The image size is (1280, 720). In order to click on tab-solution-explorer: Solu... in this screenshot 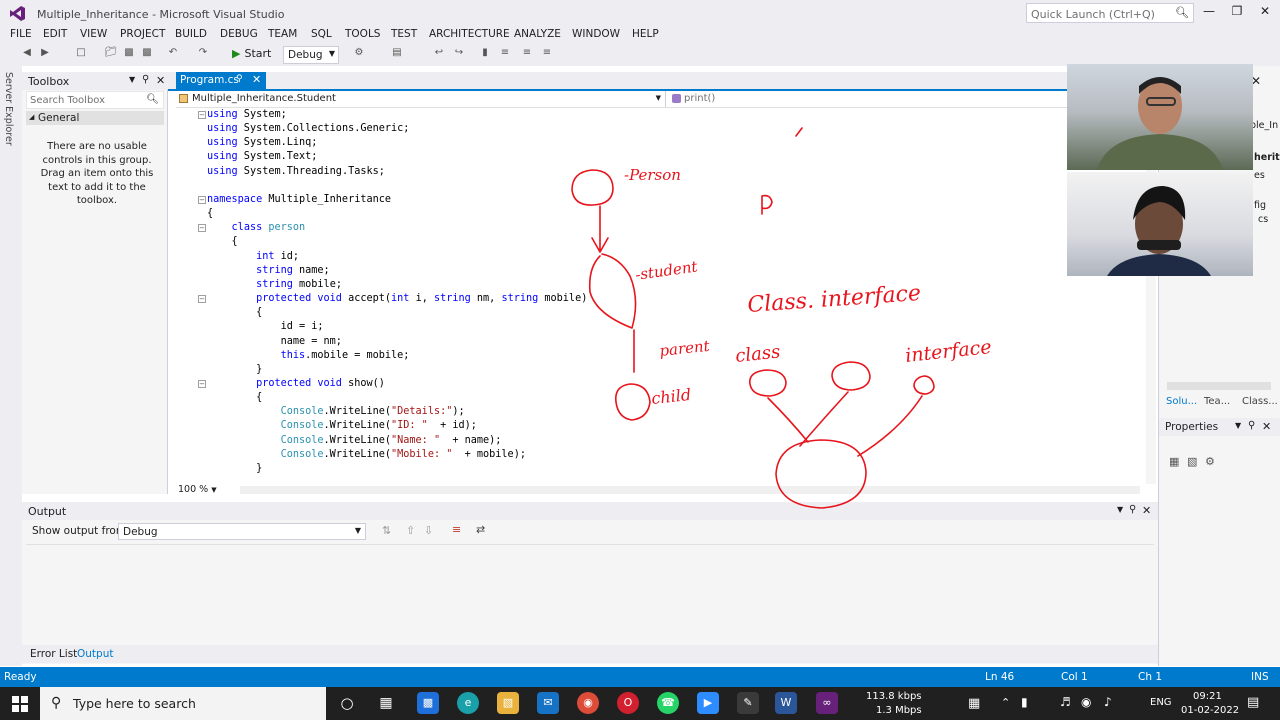, I will do `click(1181, 401)`.